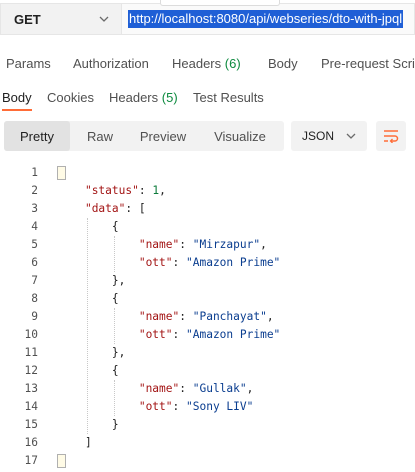 This screenshot has height=472, width=415. Describe the element at coordinates (207, 407) in the screenshot. I see `code-line: 14 "ott": "Sony LIV"` at that location.